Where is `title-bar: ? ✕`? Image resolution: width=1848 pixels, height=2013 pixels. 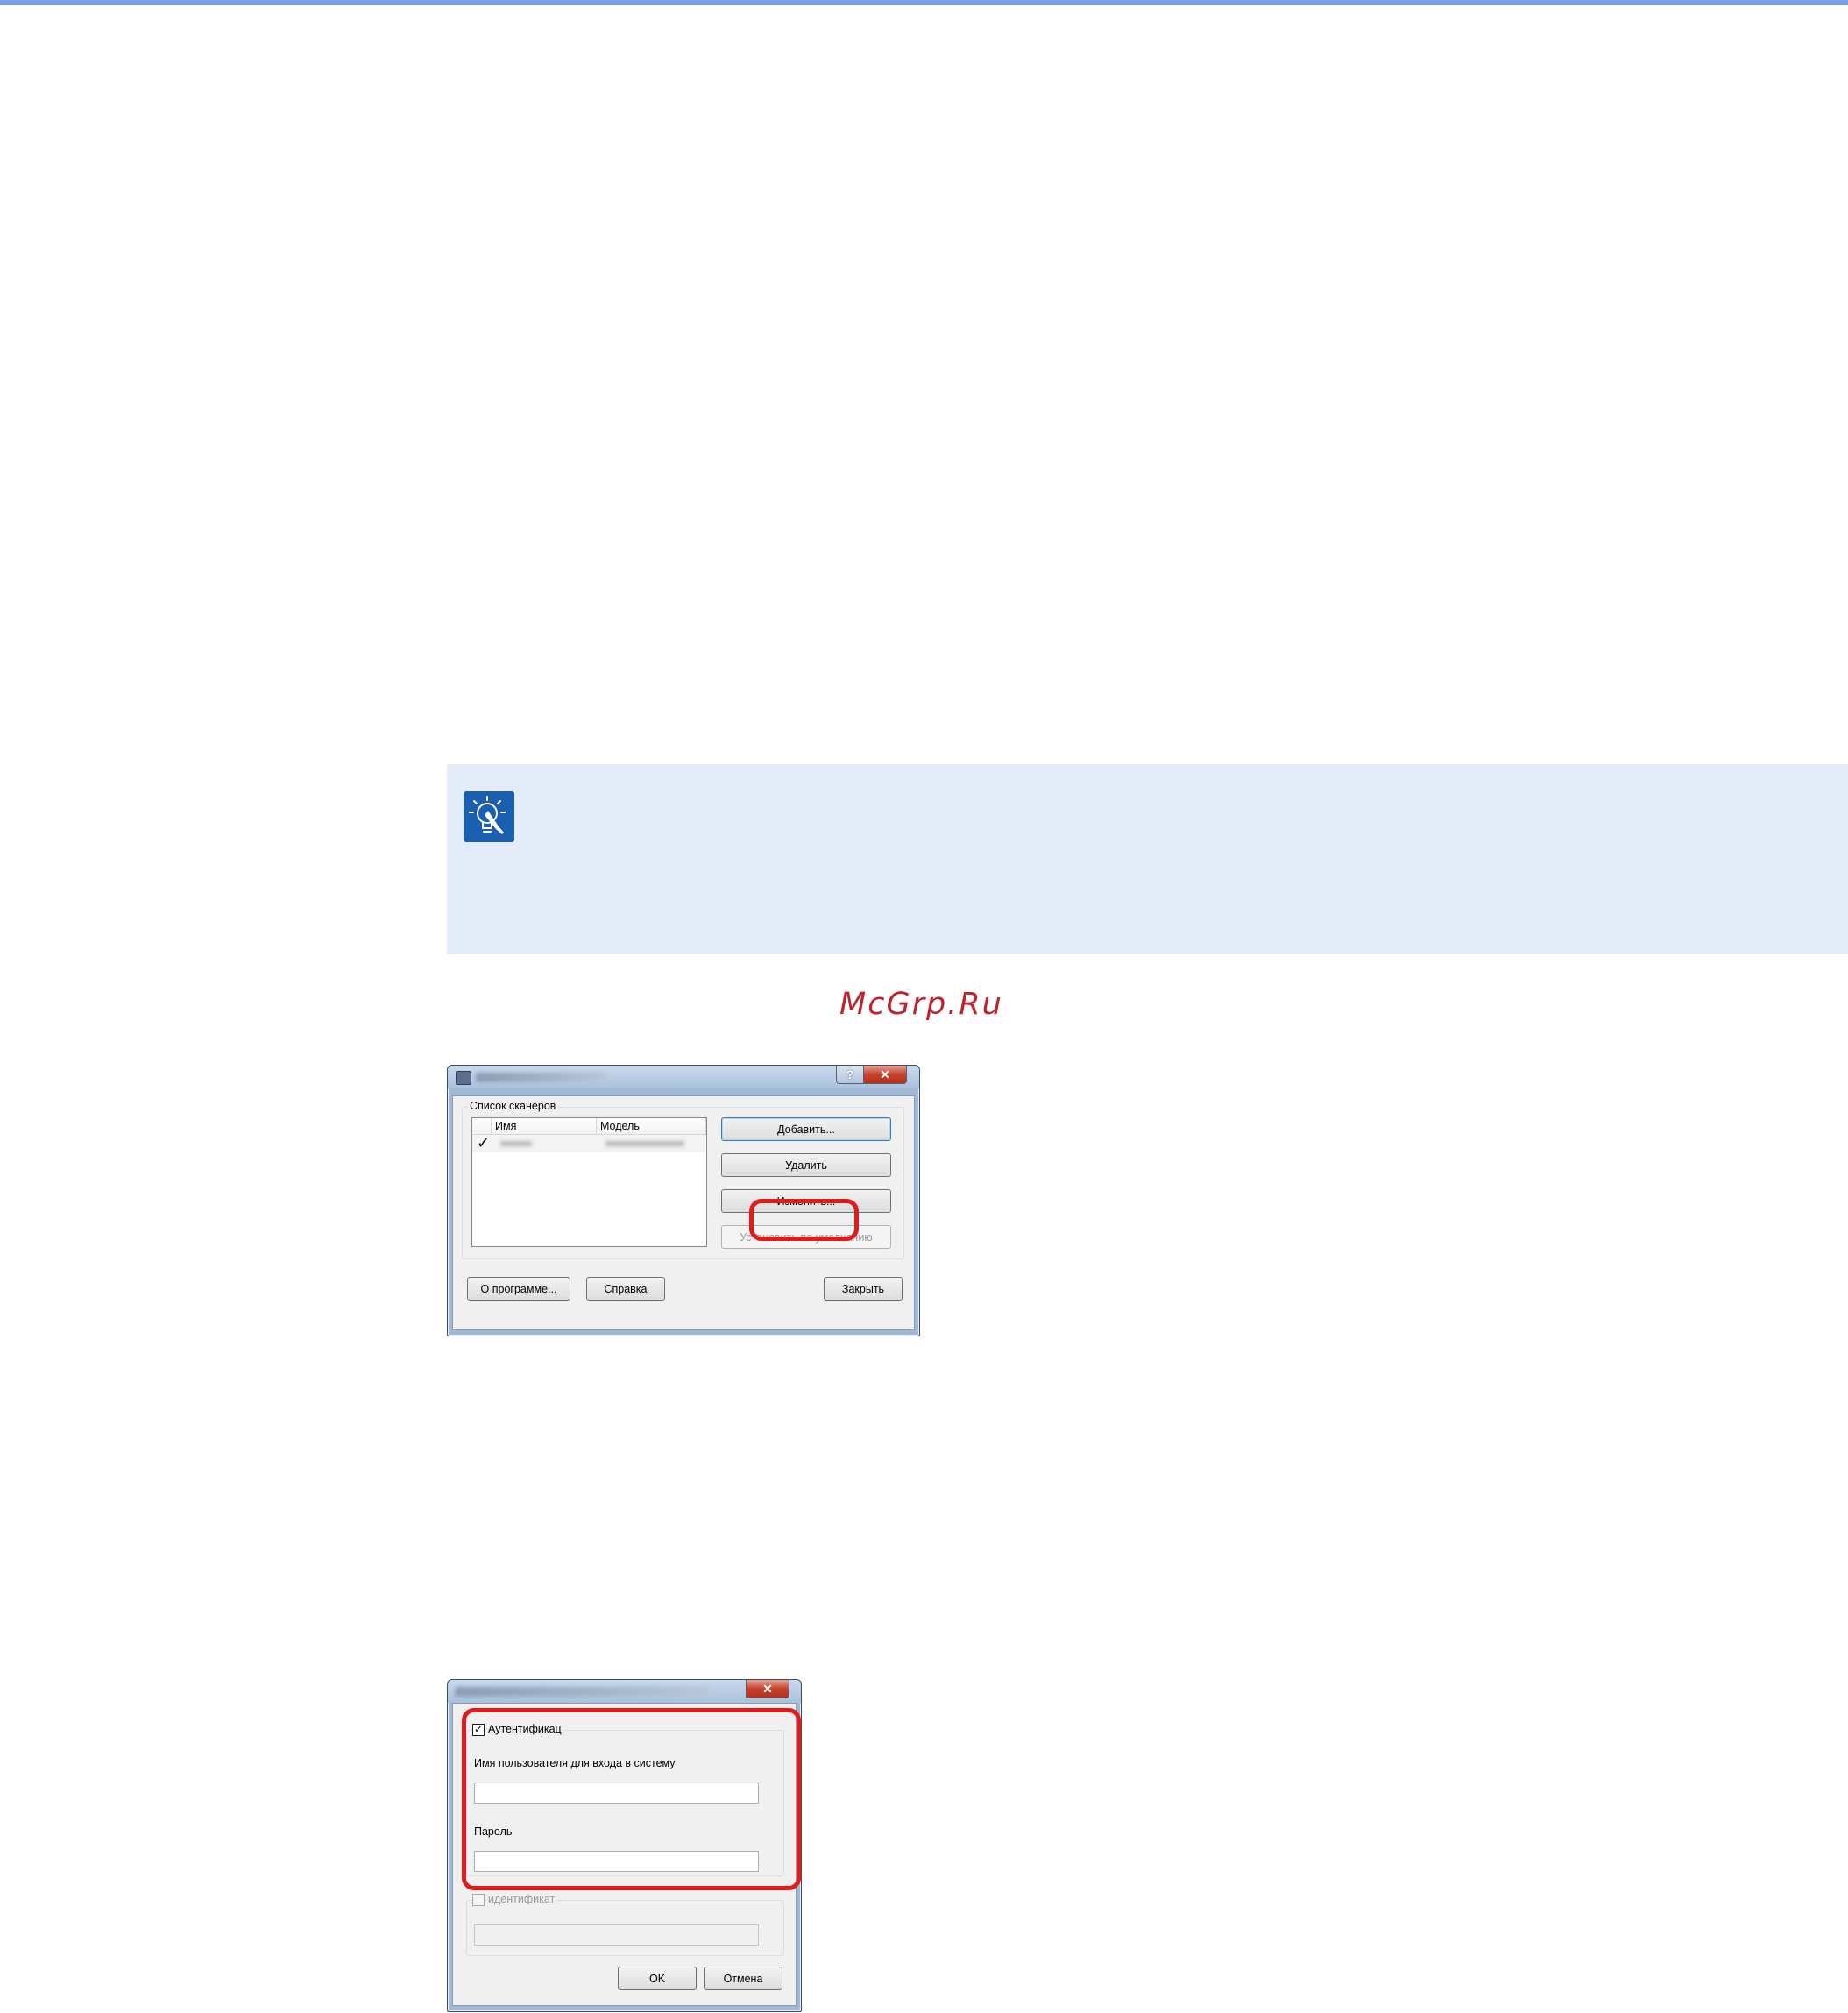 title-bar: ? ✕ is located at coordinates (683, 1077).